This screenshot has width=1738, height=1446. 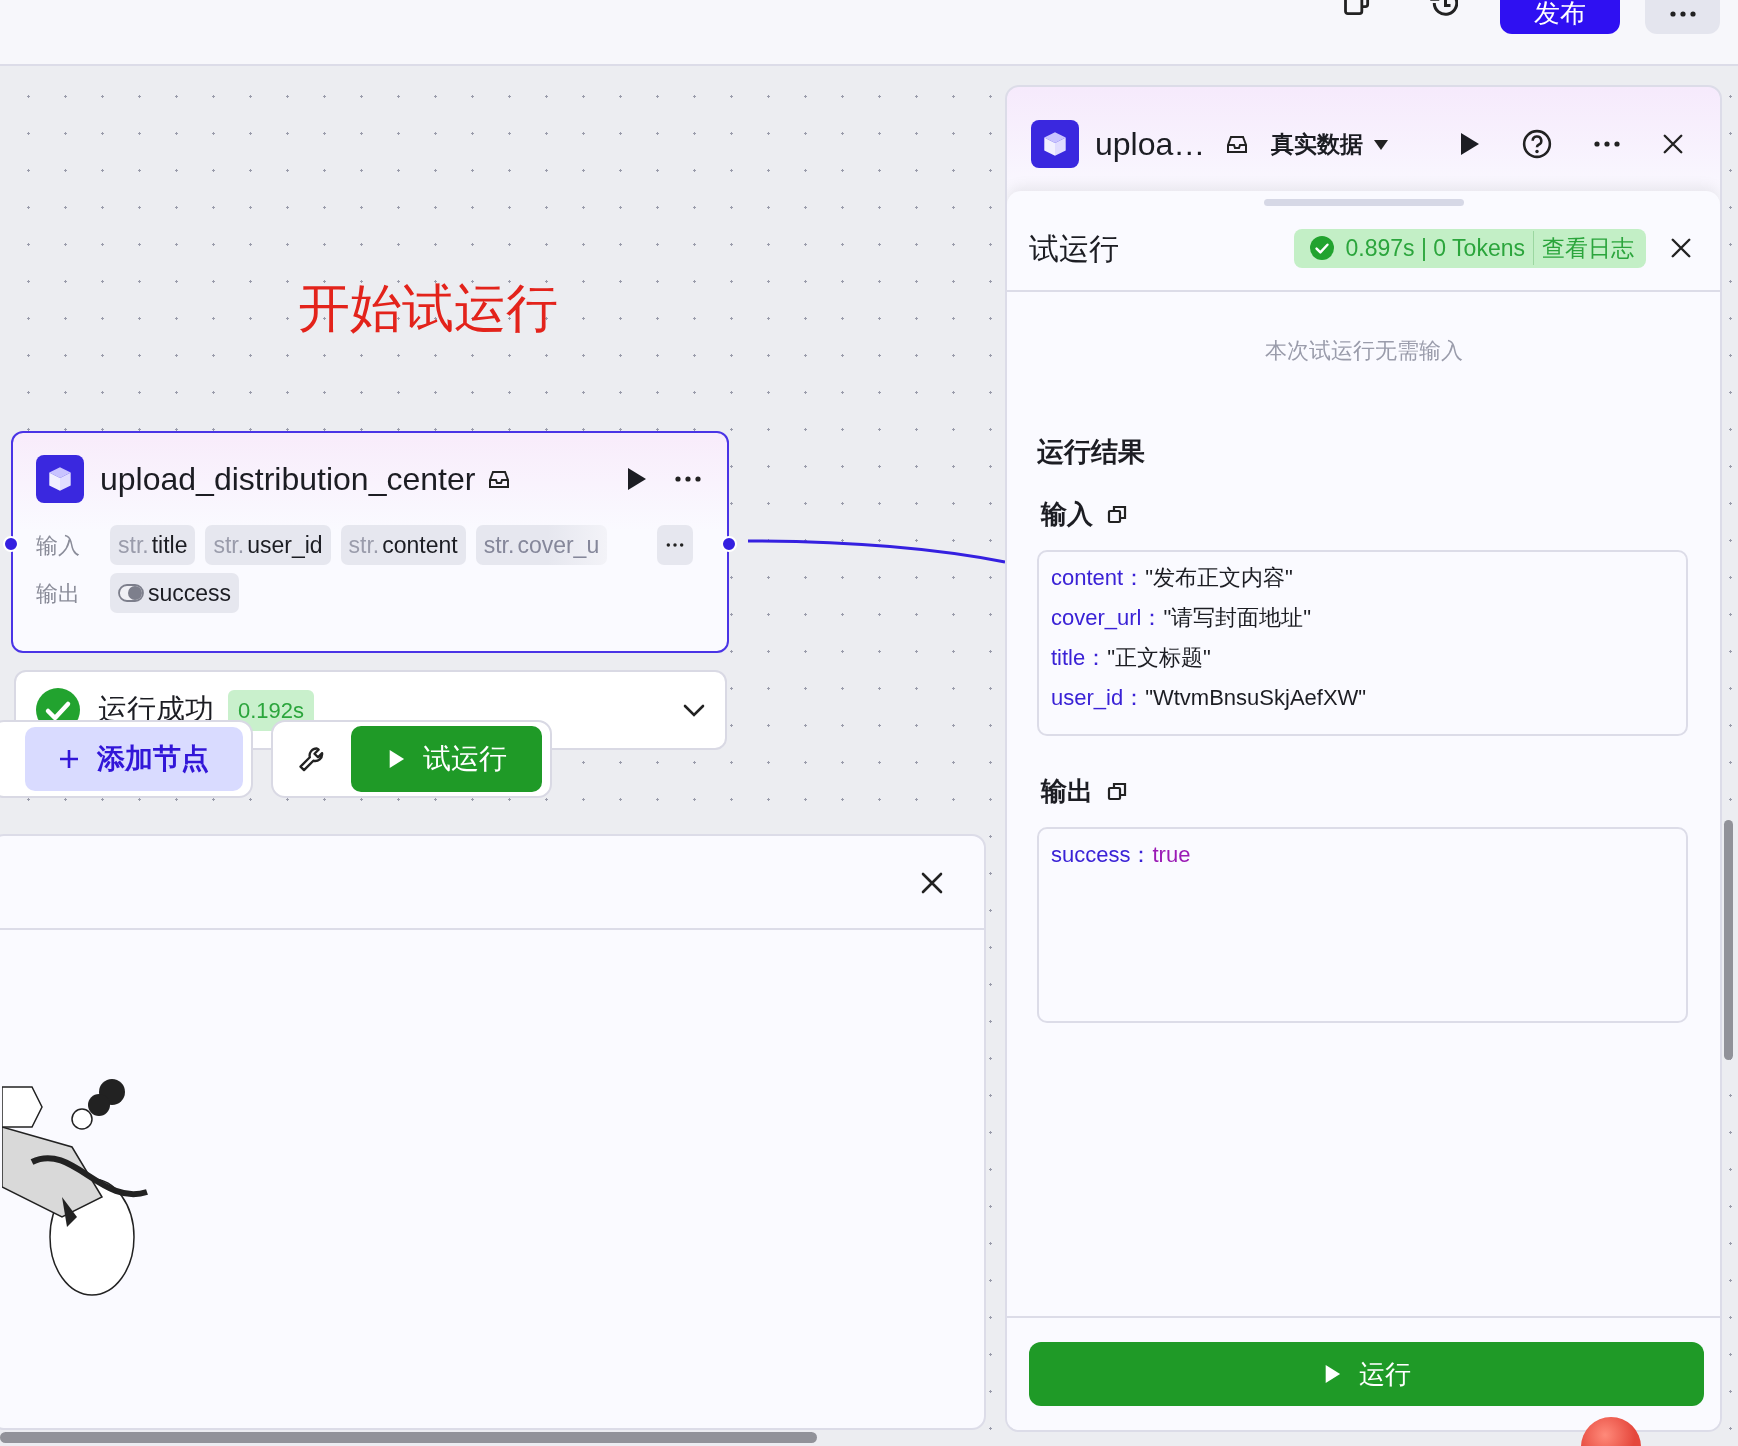 I want to click on toggle-icon, so click(x=131, y=593).